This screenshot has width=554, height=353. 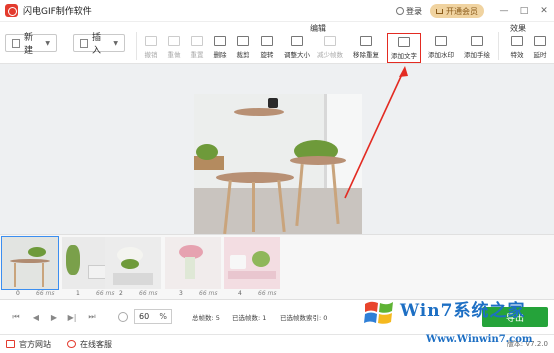 What do you see at coordinates (16, 43) in the screenshot?
I see `new-file-icon` at bounding box center [16, 43].